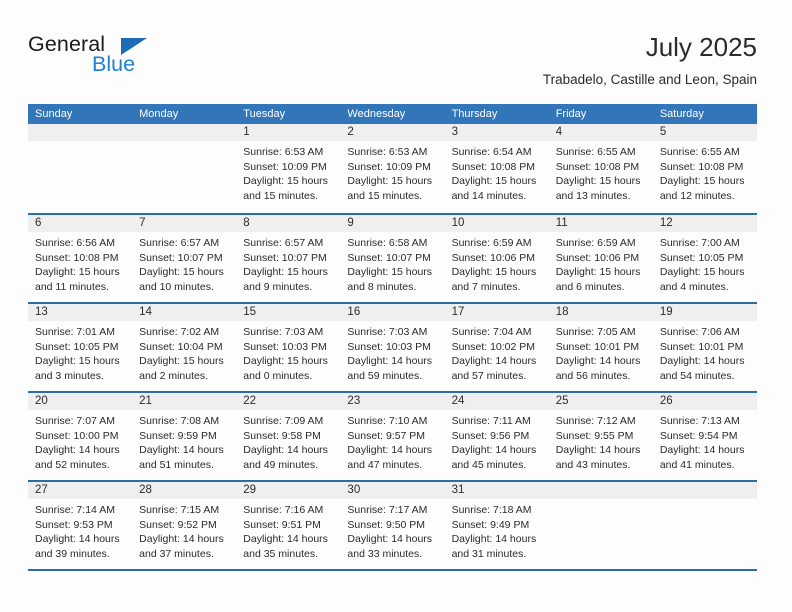 The width and height of the screenshot is (792, 612). What do you see at coordinates (386, 435) in the screenshot?
I see `sunset-text: Sunset: 9:57 PM` at bounding box center [386, 435].